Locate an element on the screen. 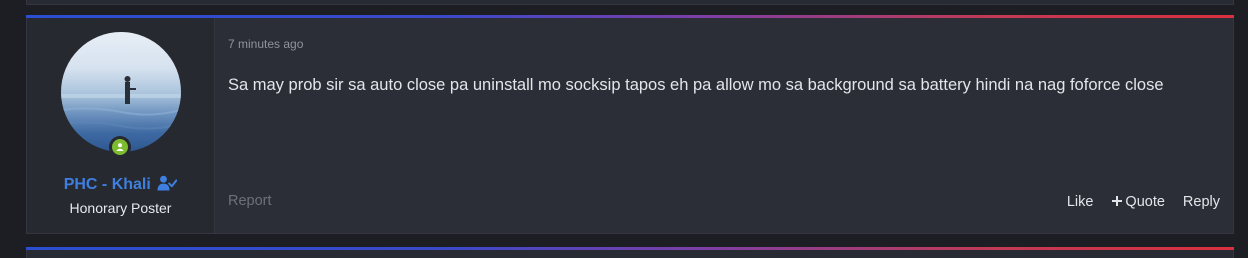 This screenshot has height=258, width=1248. plus-icon is located at coordinates (1117, 201).